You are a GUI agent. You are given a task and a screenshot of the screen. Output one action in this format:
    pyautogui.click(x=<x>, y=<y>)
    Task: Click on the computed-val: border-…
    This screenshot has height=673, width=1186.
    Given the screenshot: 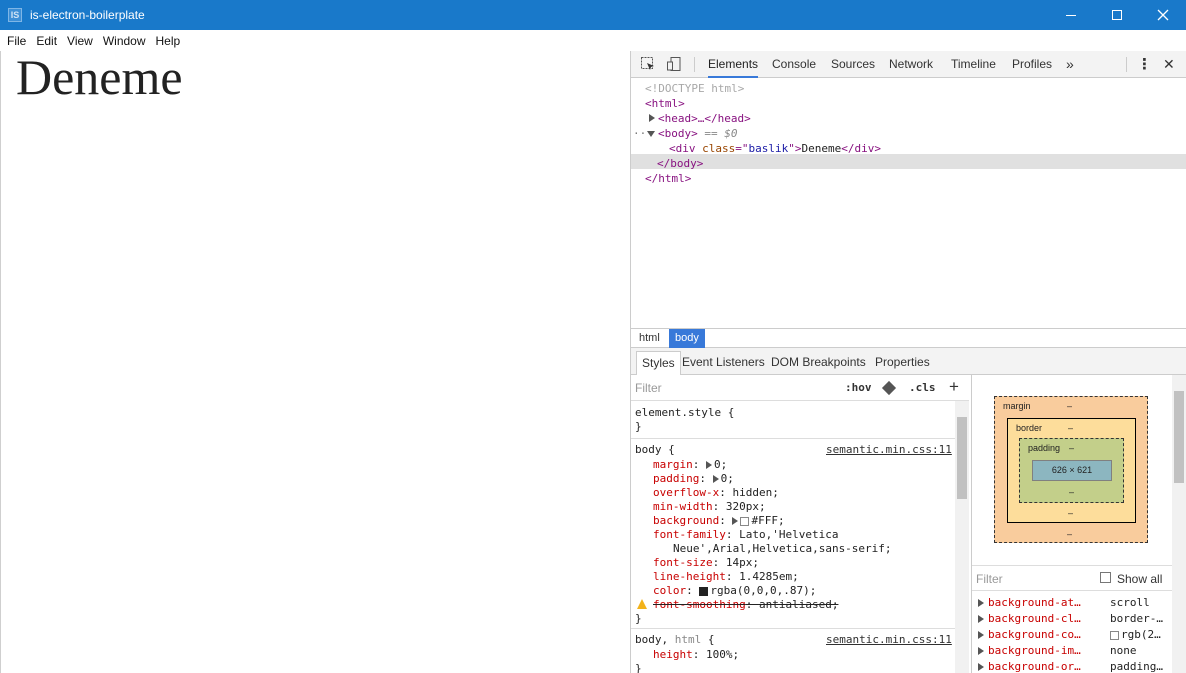 What is the action you would take?
    pyautogui.click(x=1136, y=618)
    